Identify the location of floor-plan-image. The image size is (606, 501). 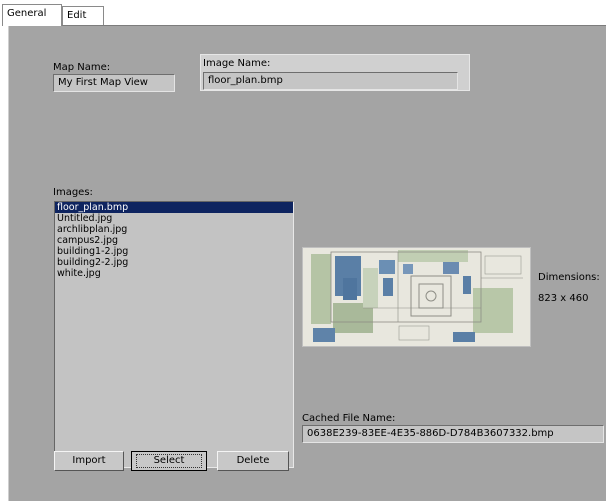
(416, 297).